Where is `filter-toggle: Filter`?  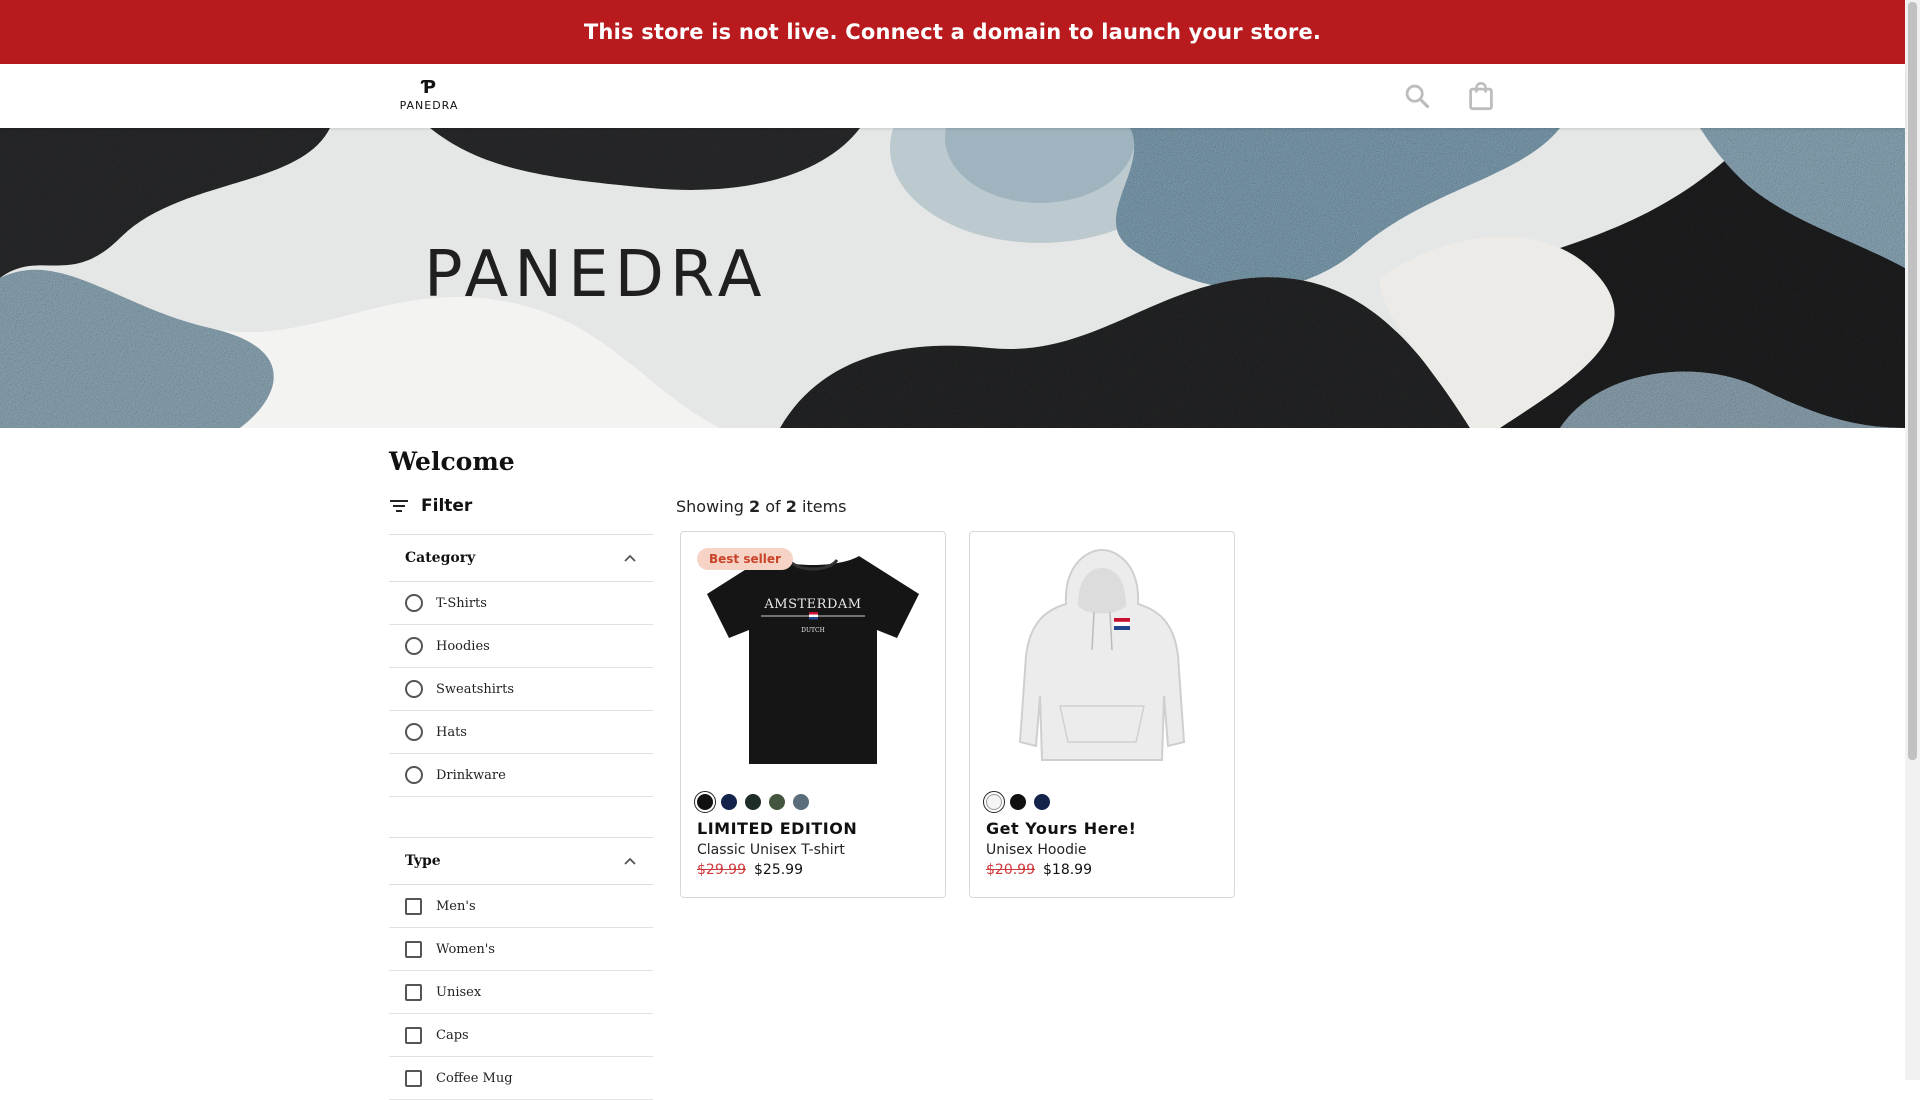
filter-toggle: Filter is located at coordinates (430, 506).